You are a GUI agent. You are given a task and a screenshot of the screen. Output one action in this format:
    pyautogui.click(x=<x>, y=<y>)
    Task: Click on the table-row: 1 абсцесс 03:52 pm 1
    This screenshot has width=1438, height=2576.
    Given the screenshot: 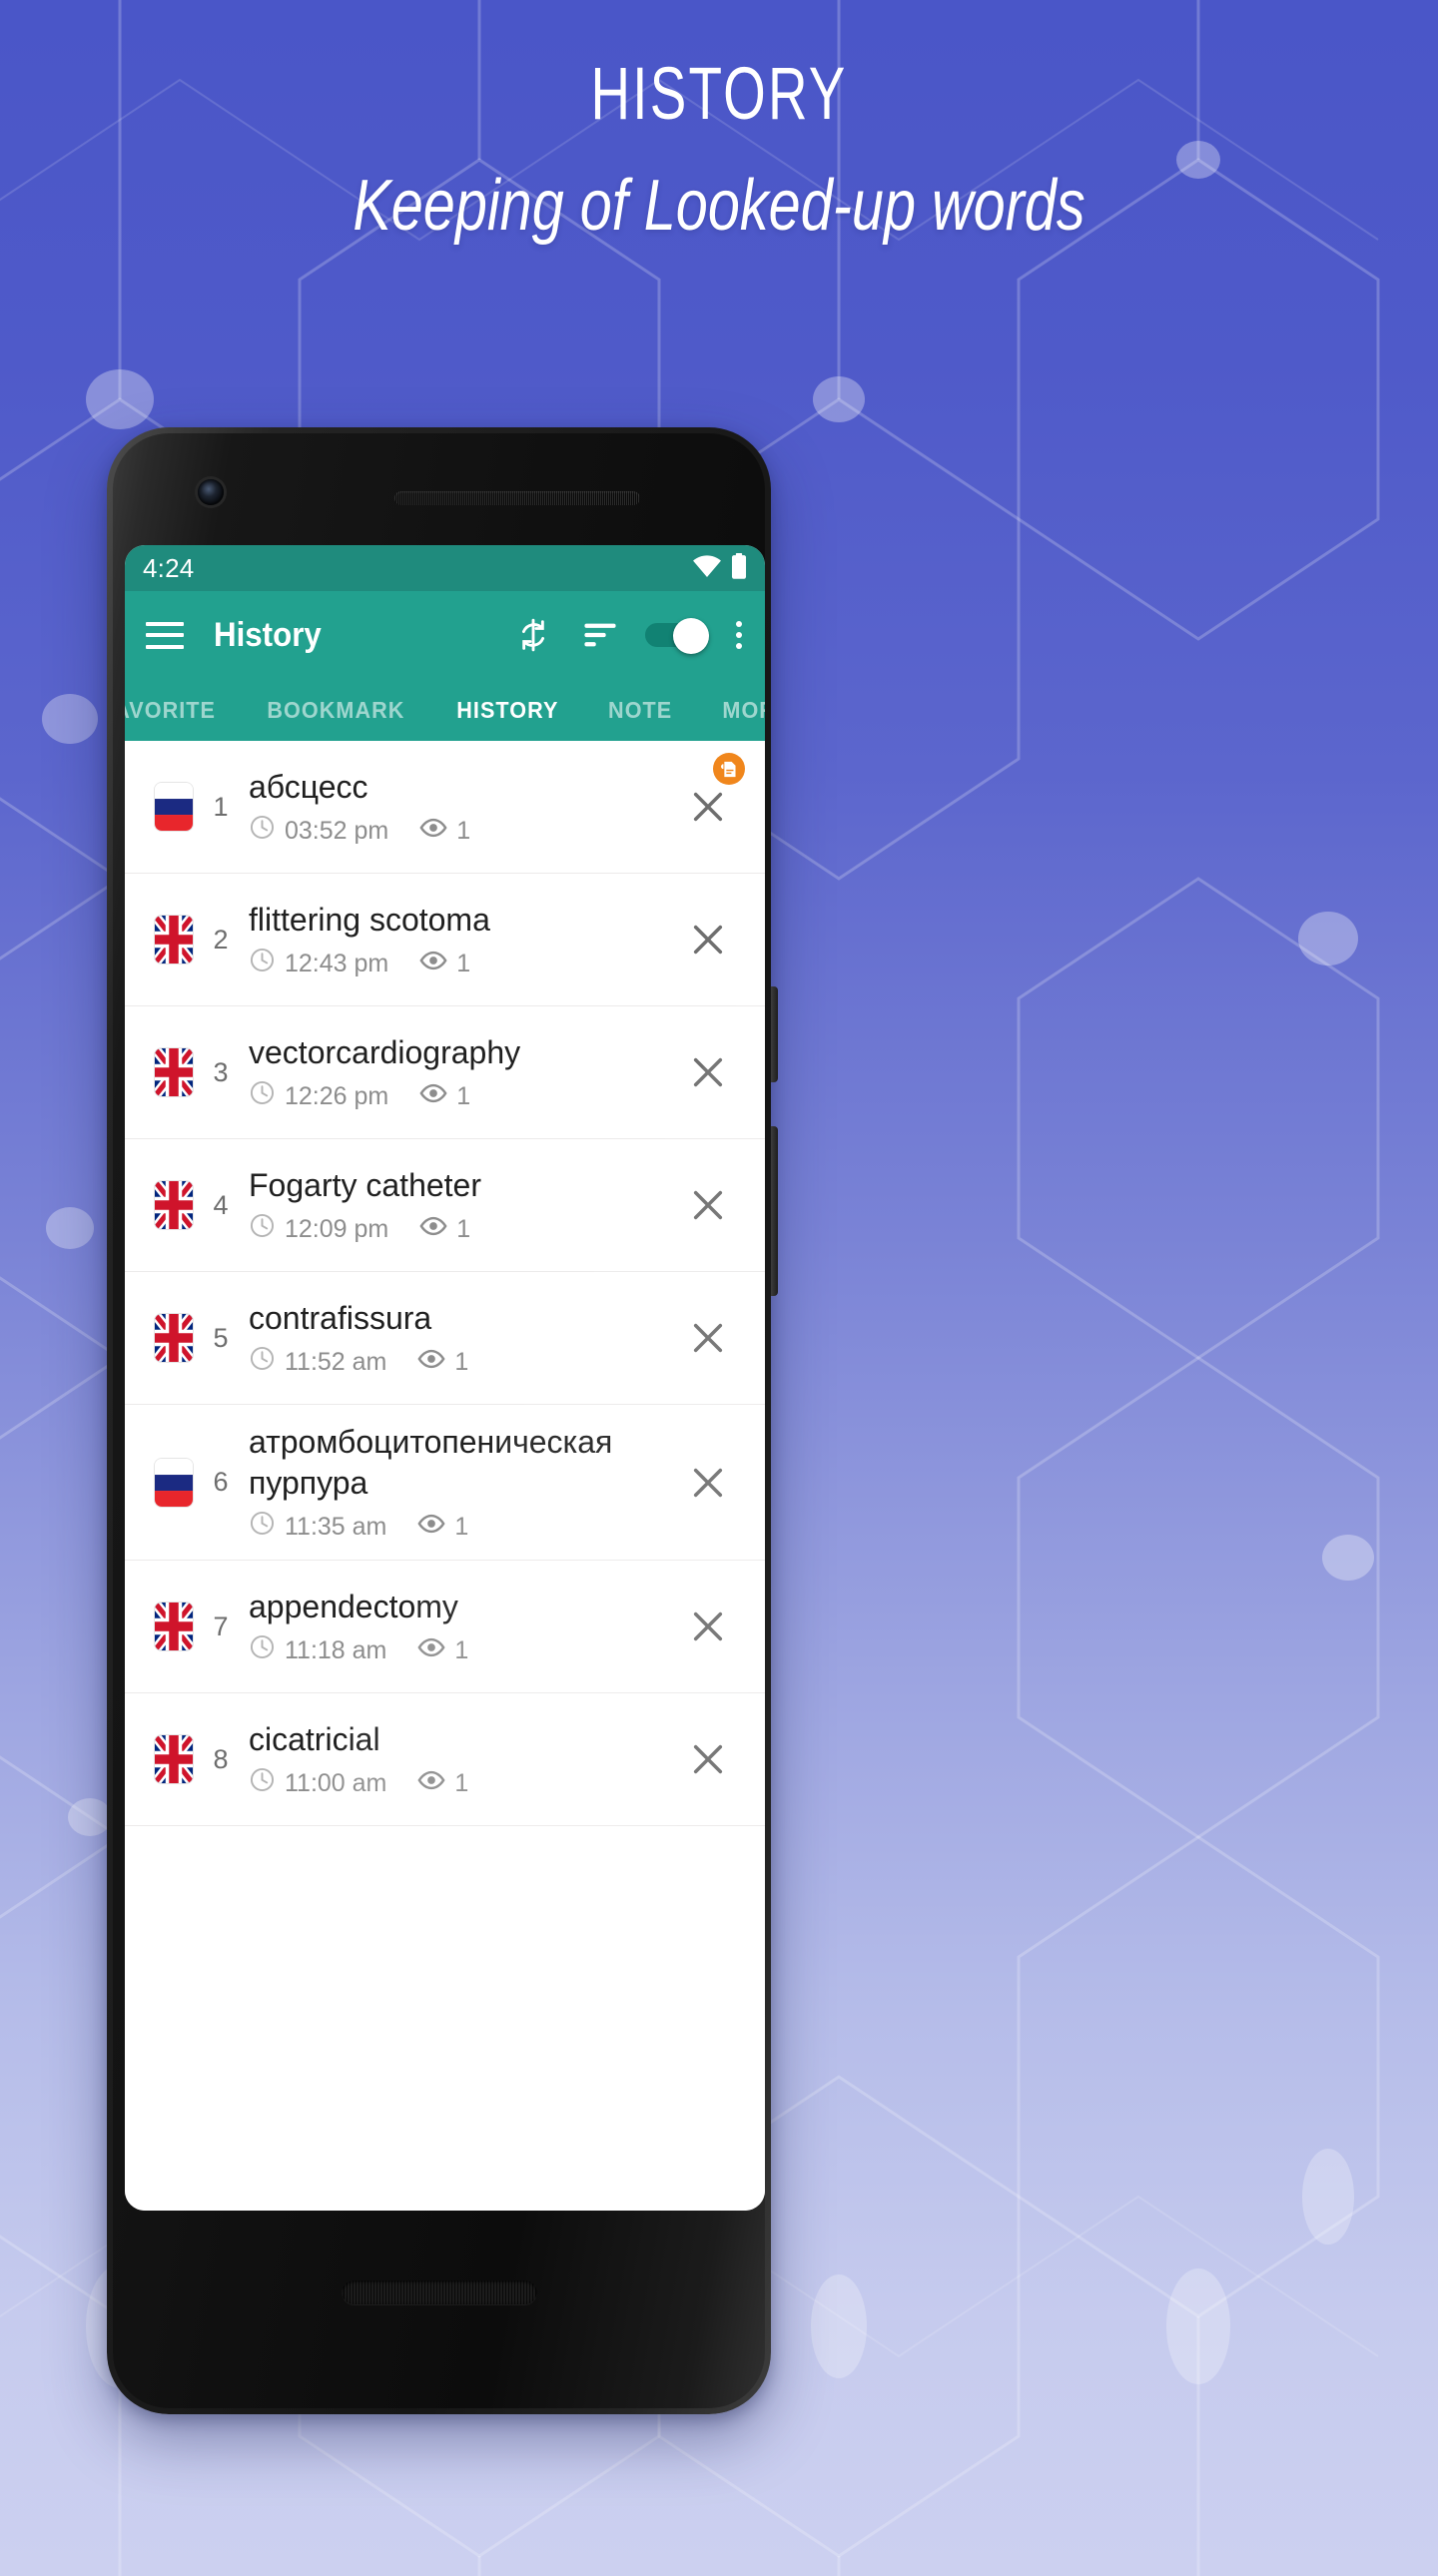 What is the action you would take?
    pyautogui.click(x=445, y=807)
    